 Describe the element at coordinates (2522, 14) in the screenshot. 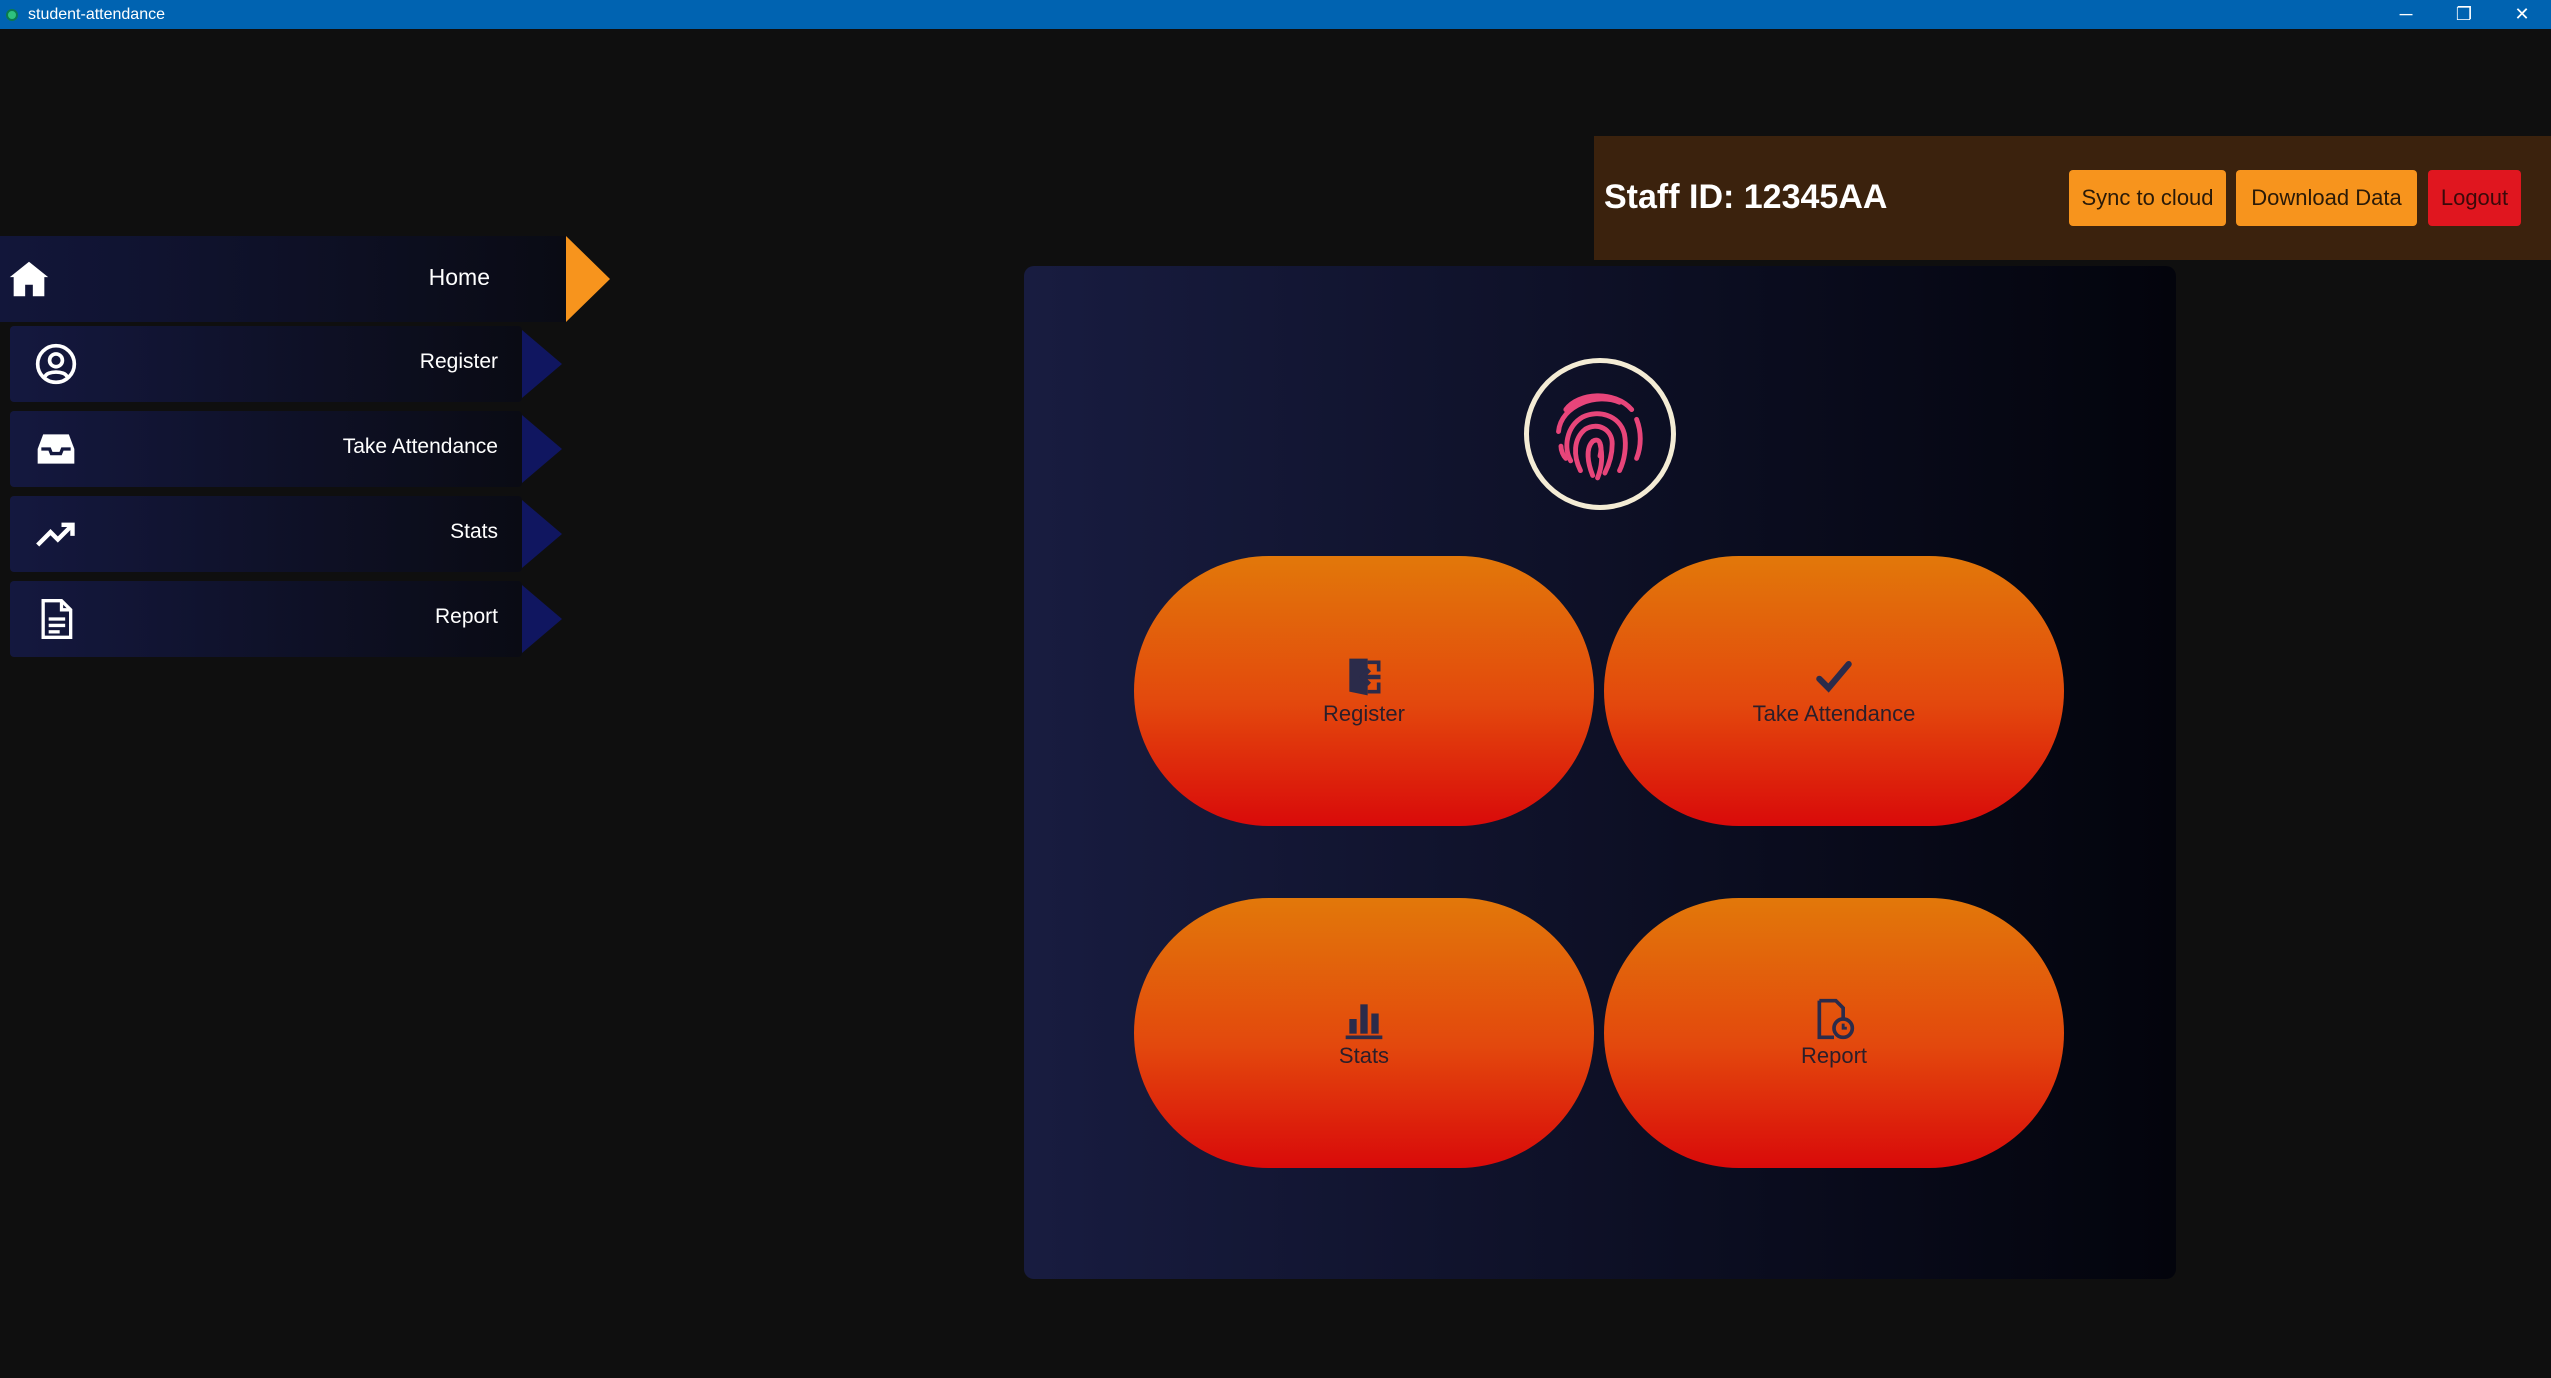

I see `close-button: ✕` at that location.